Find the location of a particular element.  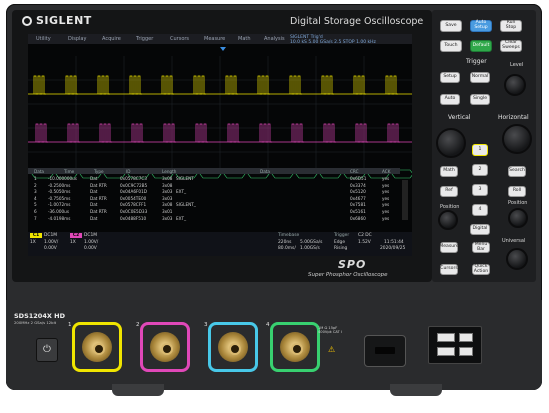

menu-utility: Utility is located at coordinates (43, 39).